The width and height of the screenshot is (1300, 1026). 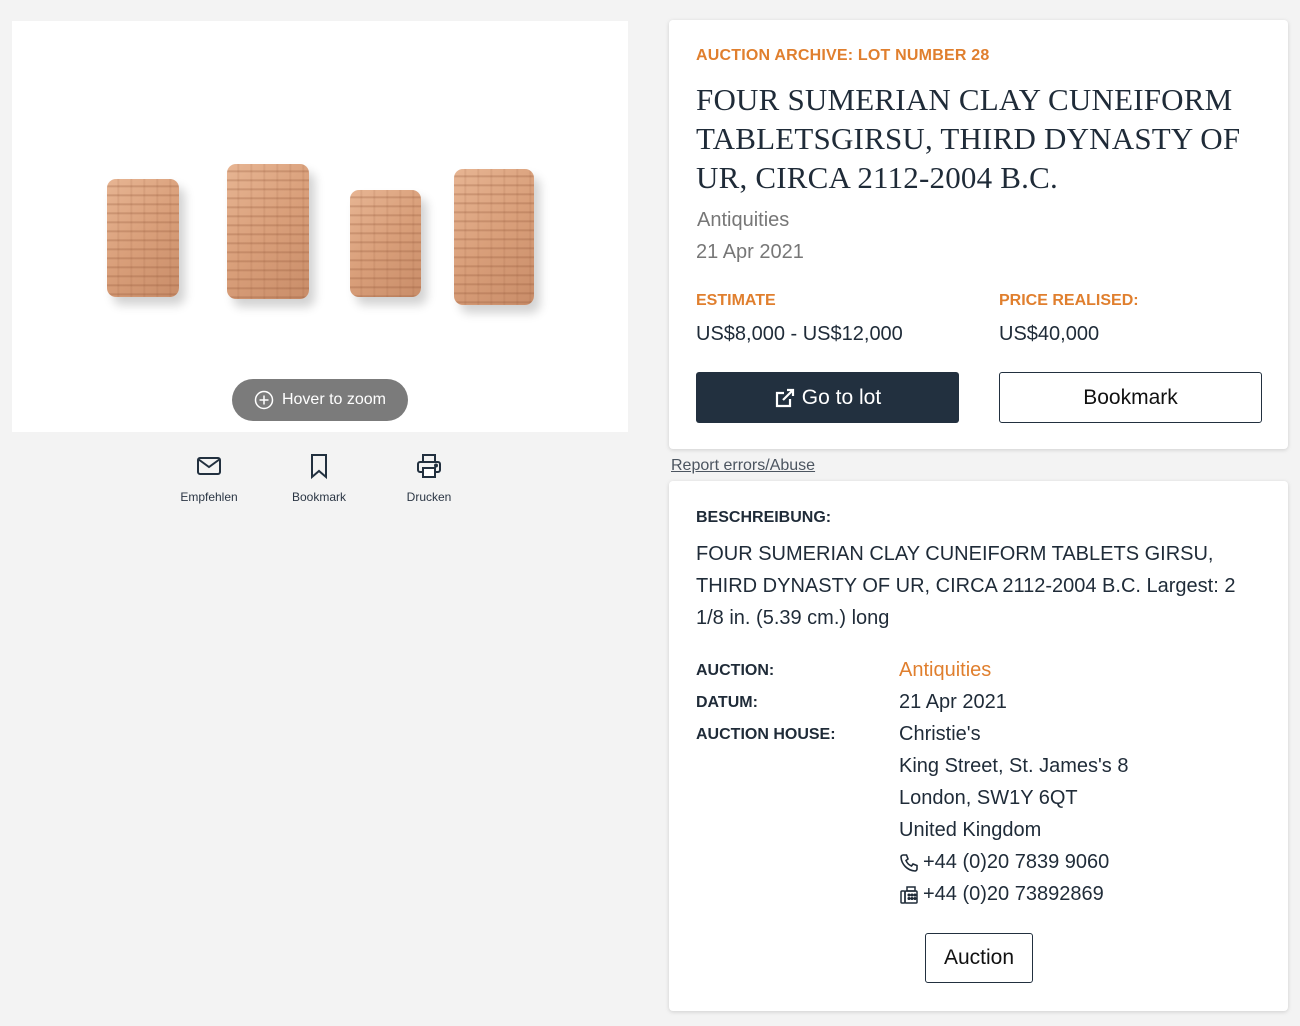 What do you see at coordinates (945, 670) in the screenshot?
I see `auction-link: Antiquities` at bounding box center [945, 670].